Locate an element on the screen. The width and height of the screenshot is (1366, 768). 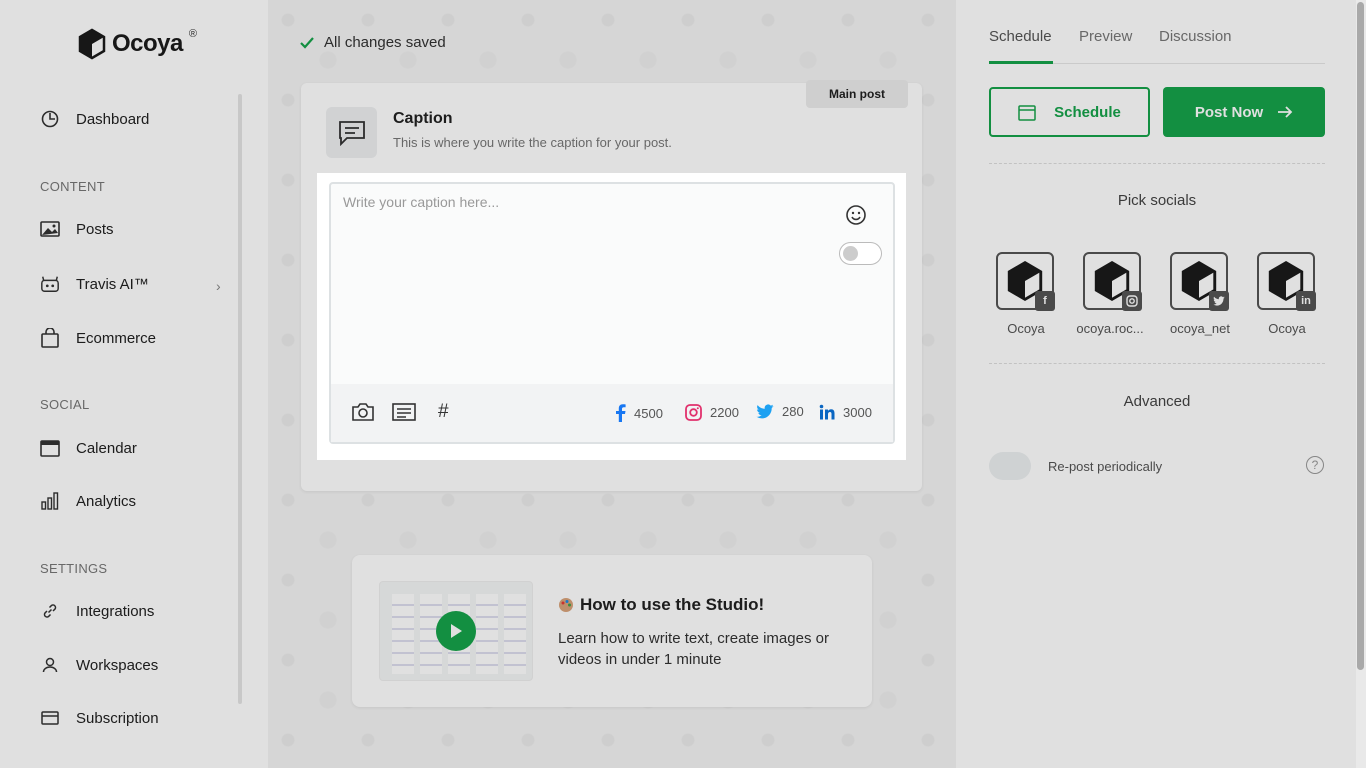
caption-icon-box is located at coordinates (351, 132).